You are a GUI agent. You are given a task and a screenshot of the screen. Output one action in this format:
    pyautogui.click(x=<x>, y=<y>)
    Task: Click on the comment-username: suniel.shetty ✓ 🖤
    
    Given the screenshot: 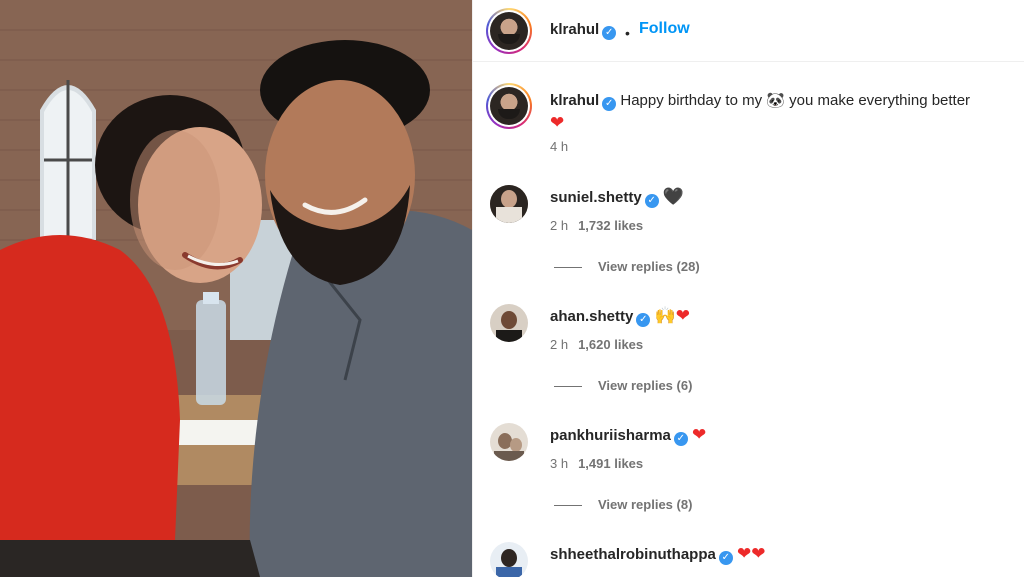 What is the action you would take?
    pyautogui.click(x=617, y=197)
    